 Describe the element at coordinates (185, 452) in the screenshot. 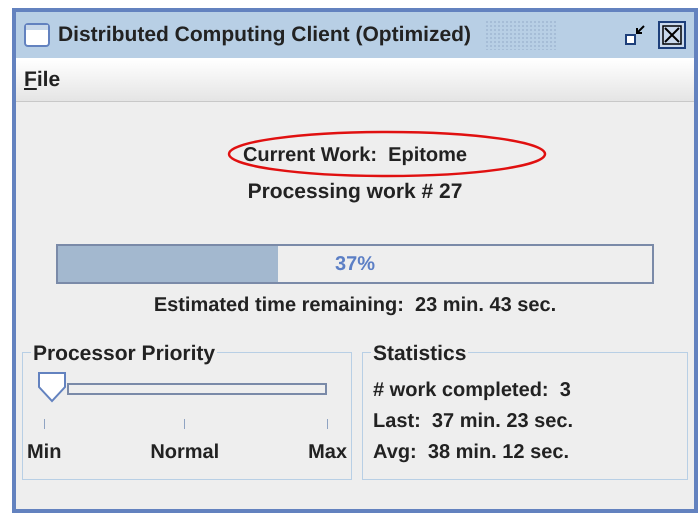

I see `tick-label: Normal` at that location.